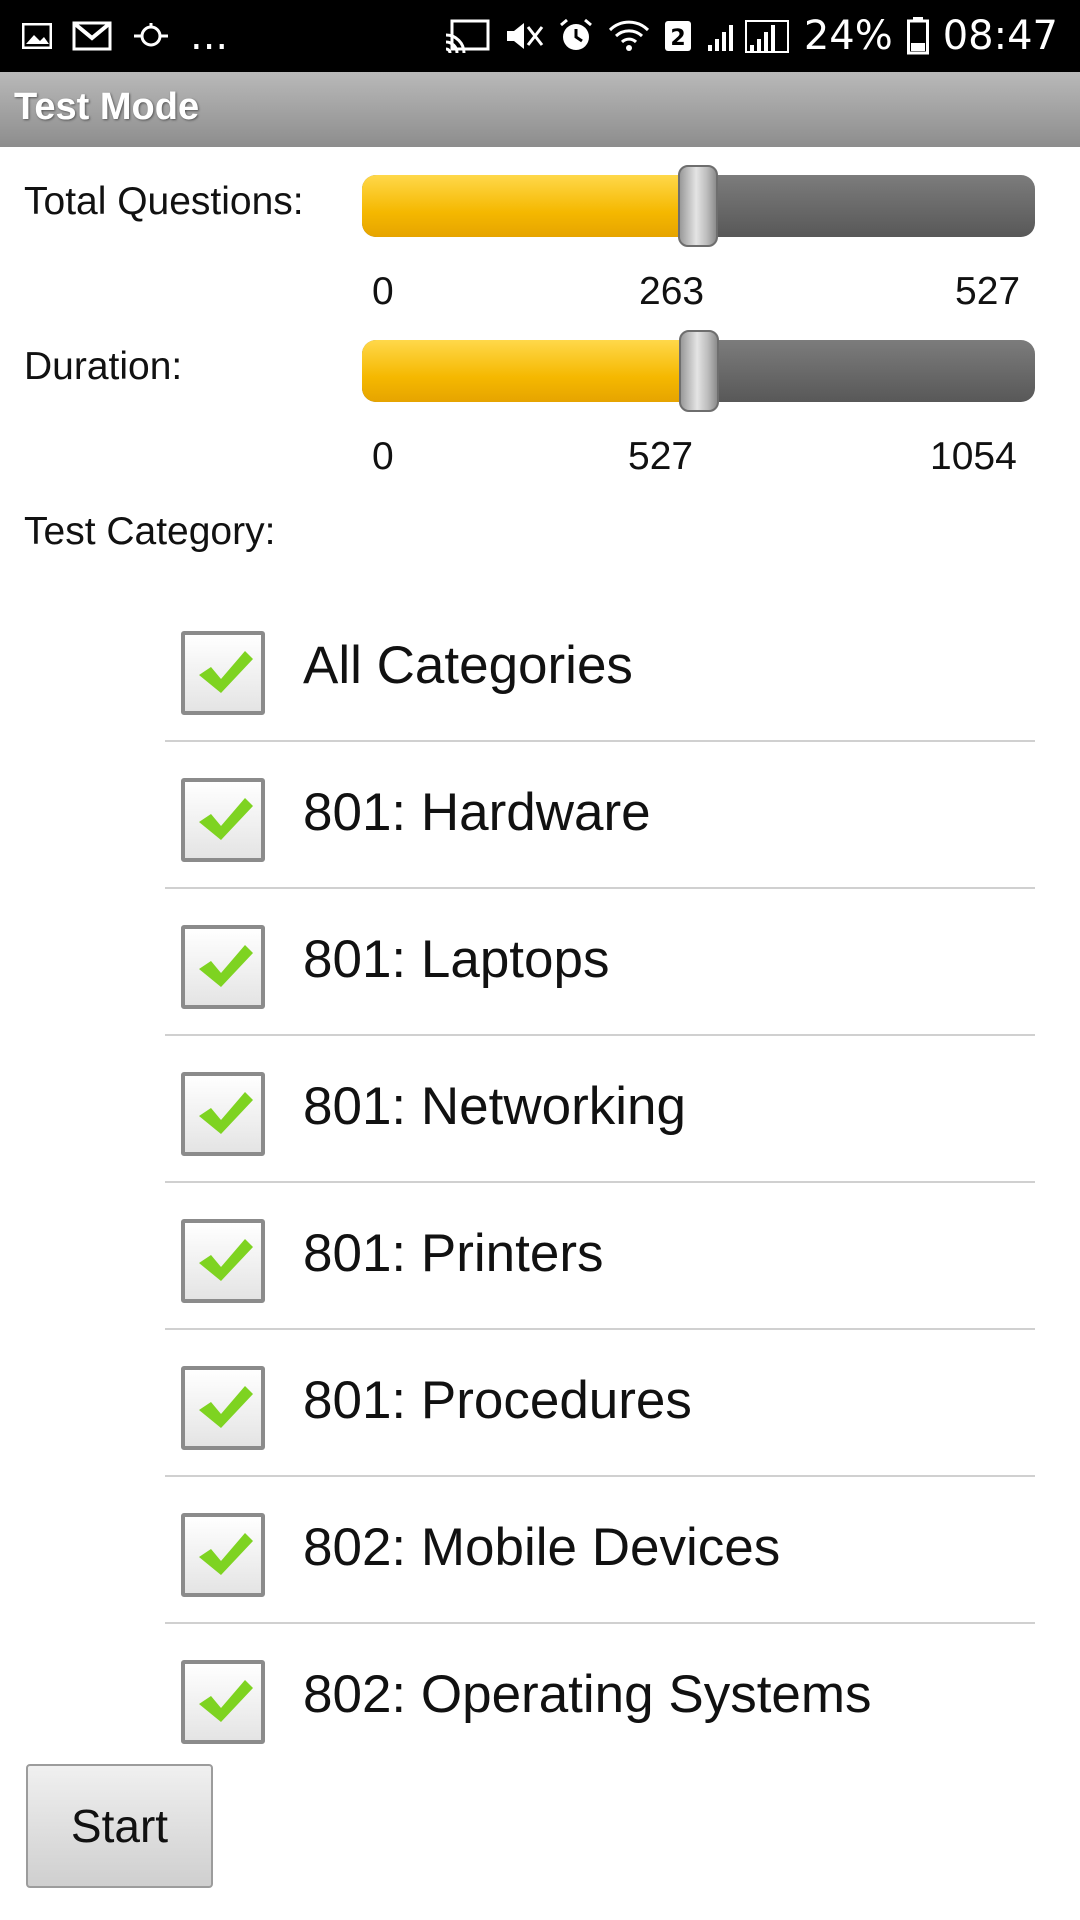 The image size is (1080, 1920). I want to click on start-button: Start, so click(119, 1826).